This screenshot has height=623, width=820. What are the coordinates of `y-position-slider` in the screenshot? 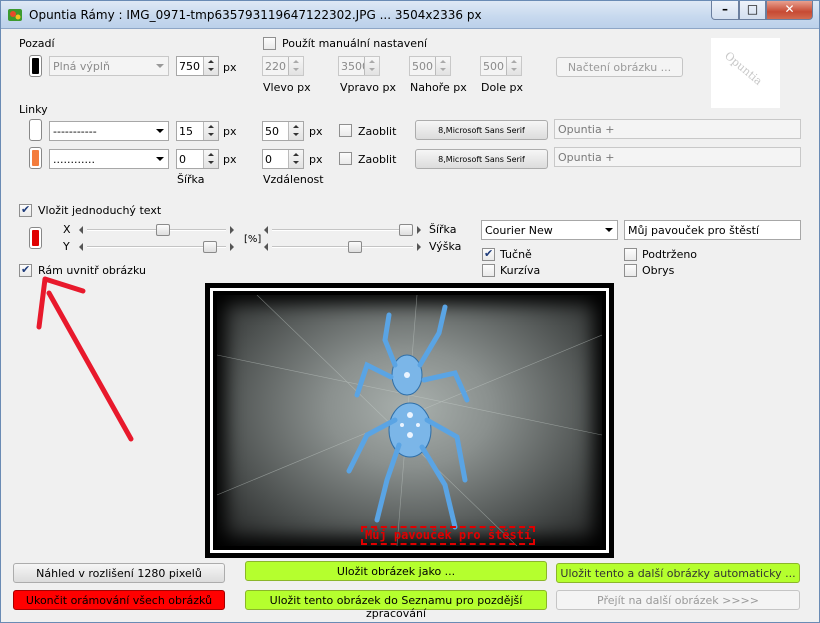 It's located at (156, 247).